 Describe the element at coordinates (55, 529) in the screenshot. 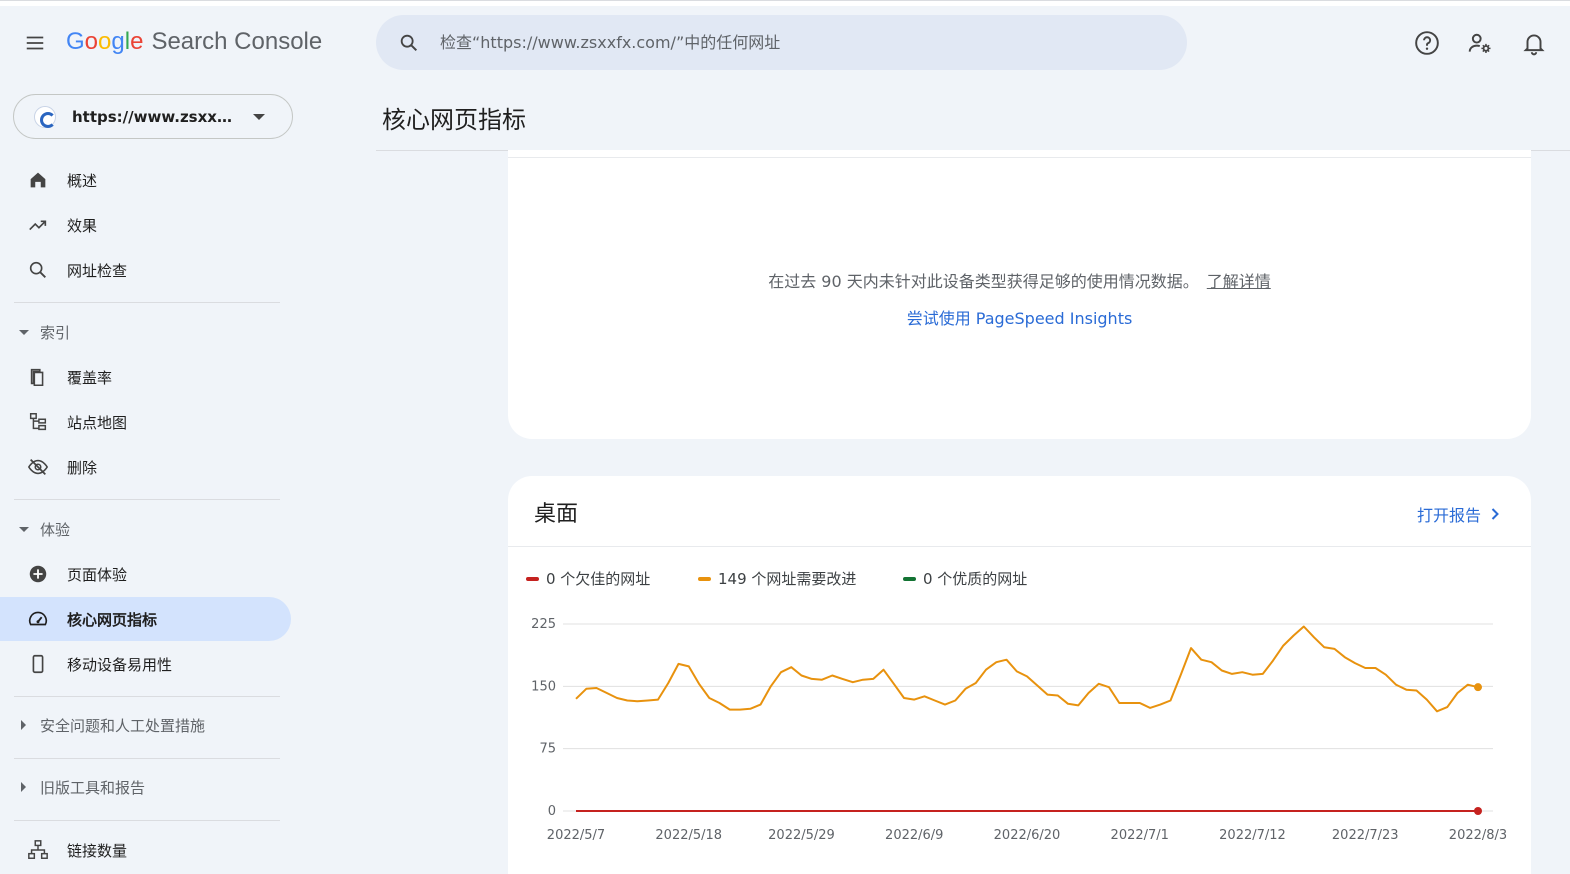

I see `section-label: 体验` at that location.